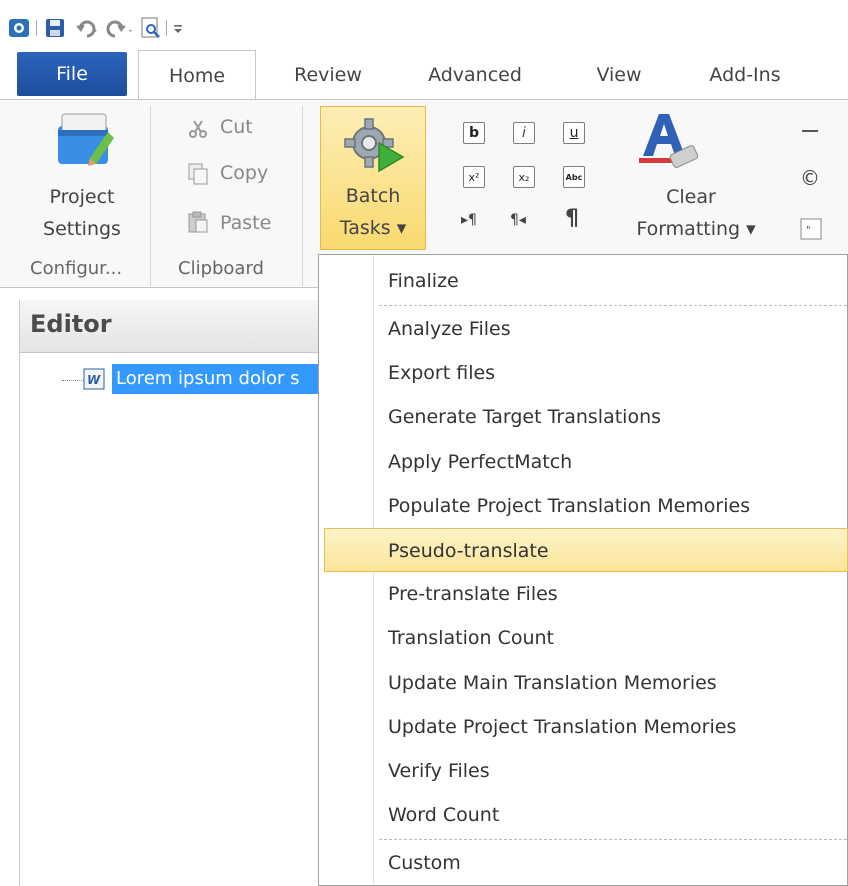 This screenshot has width=848, height=886. Describe the element at coordinates (669, 141) in the screenshot. I see `clear-formatting-icon` at that location.